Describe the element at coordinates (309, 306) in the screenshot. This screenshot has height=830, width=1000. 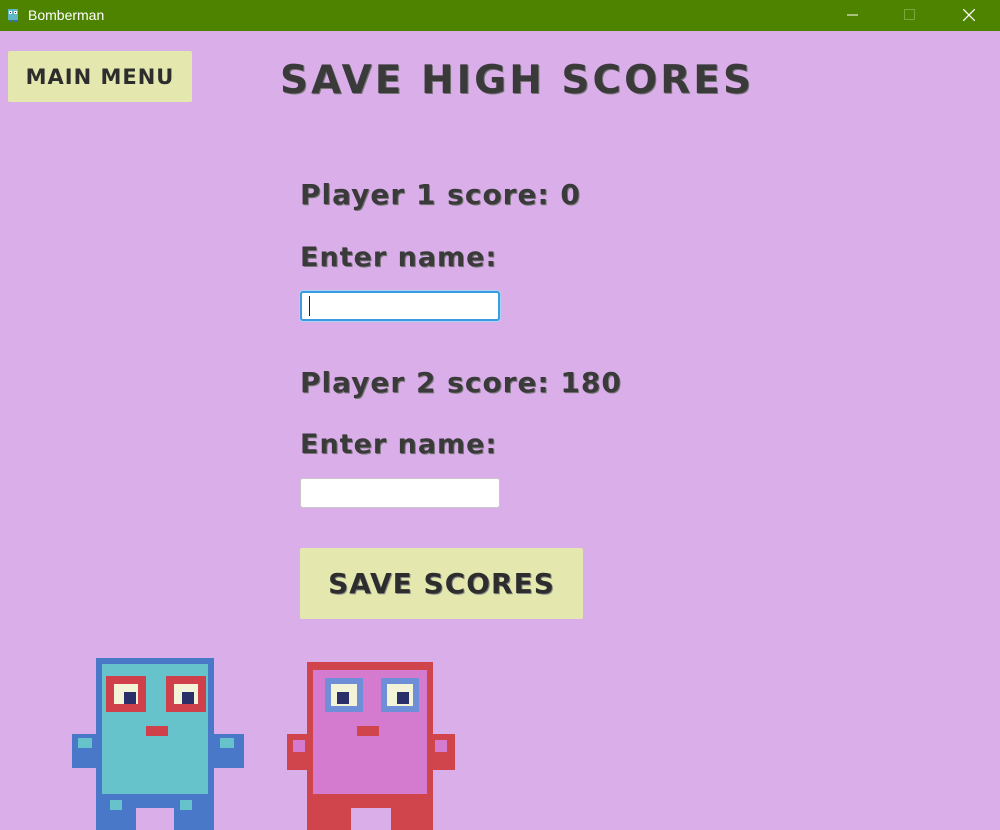
I see `text-caret` at that location.